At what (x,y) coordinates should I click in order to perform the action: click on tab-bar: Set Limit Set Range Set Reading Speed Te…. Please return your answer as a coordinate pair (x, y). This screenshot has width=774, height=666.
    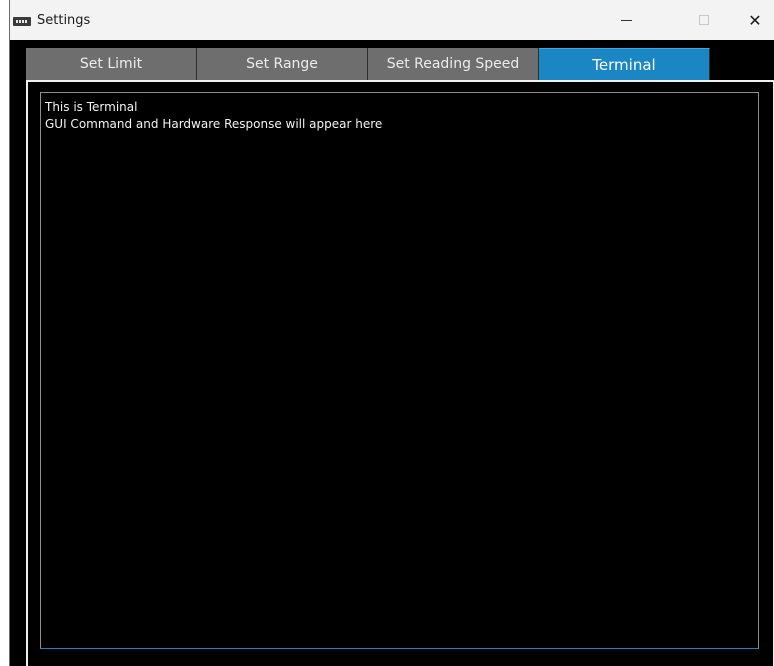
    Looking at the image, I should click on (368, 64).